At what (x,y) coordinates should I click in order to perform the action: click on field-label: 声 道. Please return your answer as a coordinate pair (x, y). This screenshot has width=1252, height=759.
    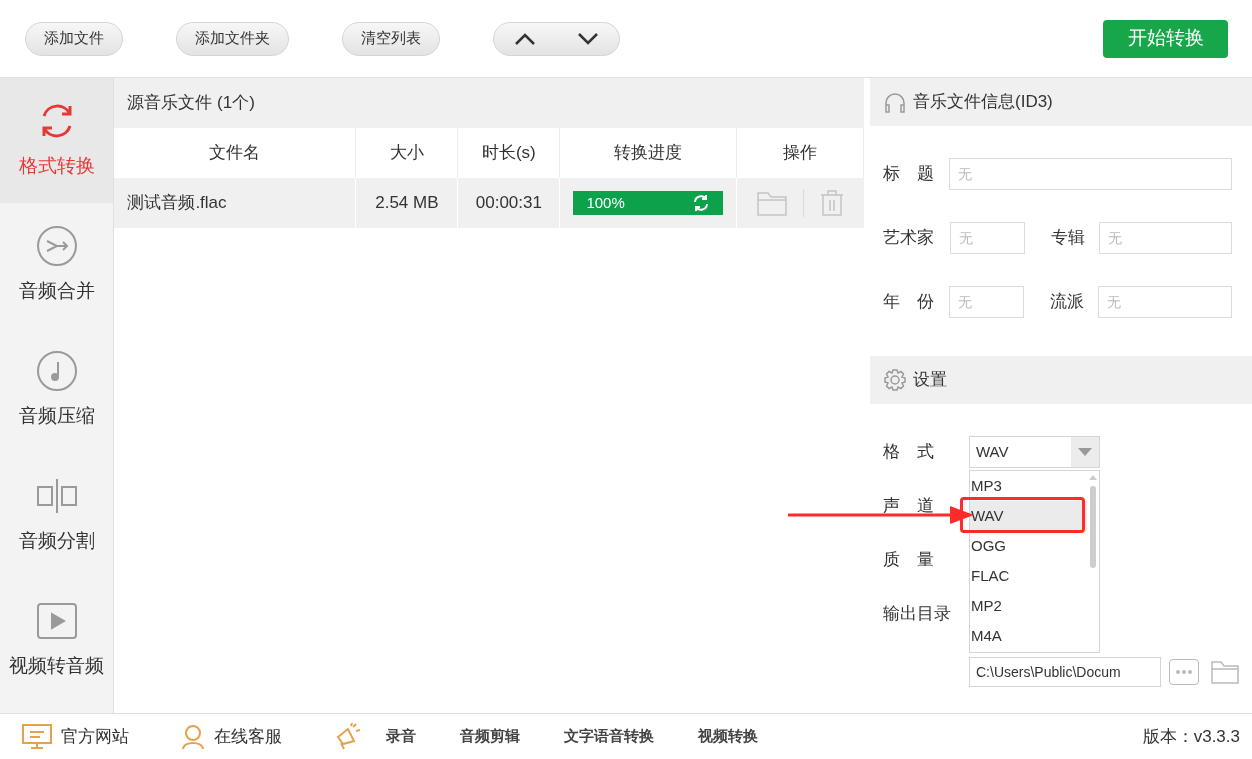
    Looking at the image, I should click on (909, 506).